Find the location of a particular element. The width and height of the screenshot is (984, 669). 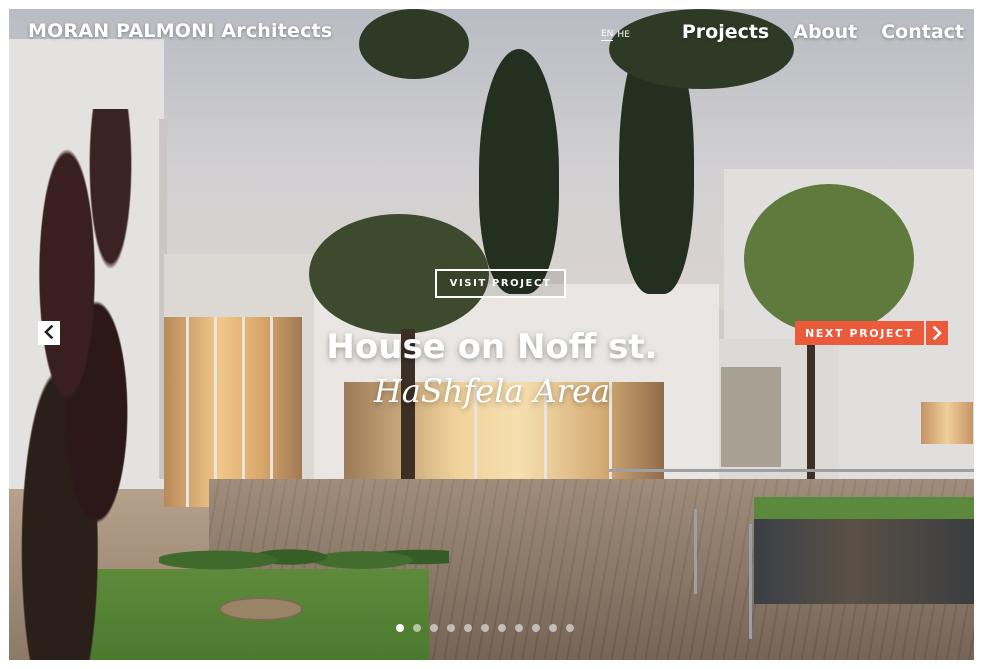

lang-en: EN is located at coordinates (607, 35).